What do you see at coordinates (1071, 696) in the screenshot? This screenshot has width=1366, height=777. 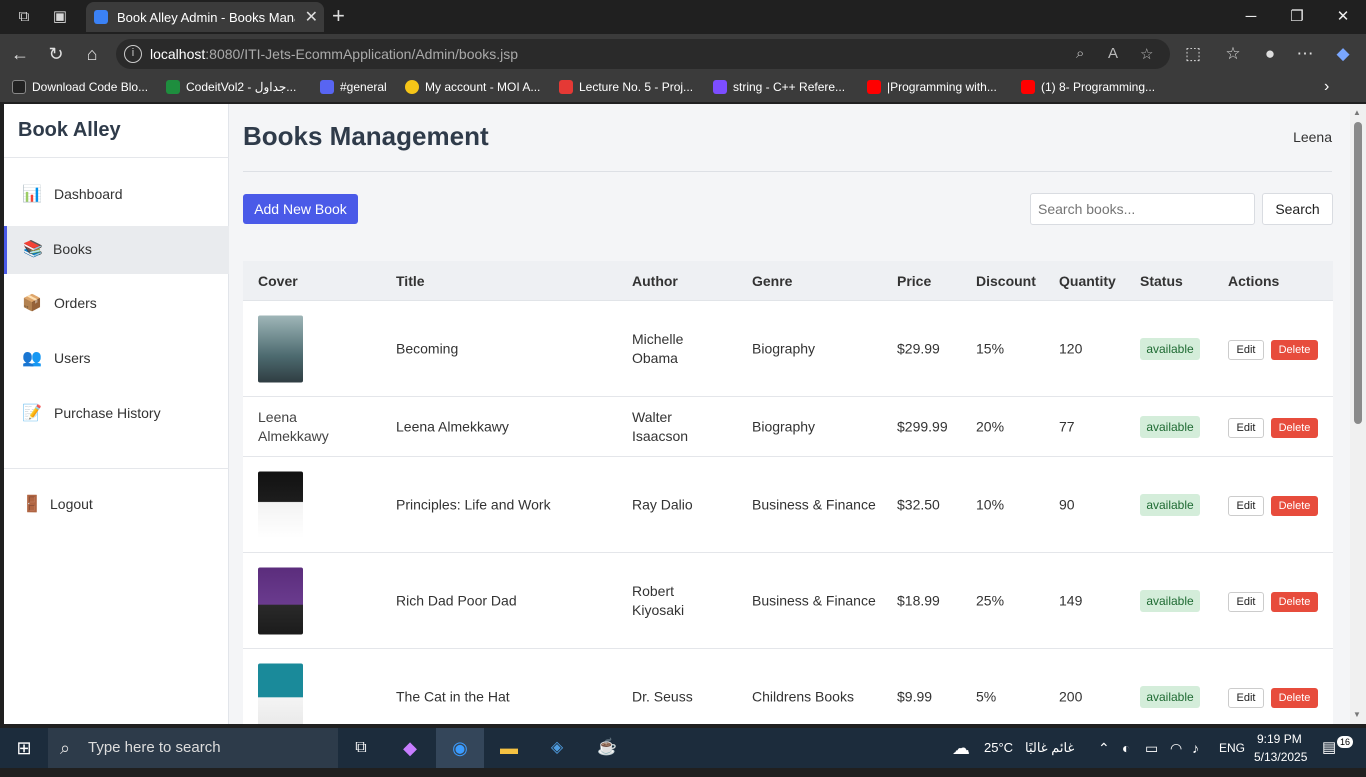 I see `book-quantity: 200` at bounding box center [1071, 696].